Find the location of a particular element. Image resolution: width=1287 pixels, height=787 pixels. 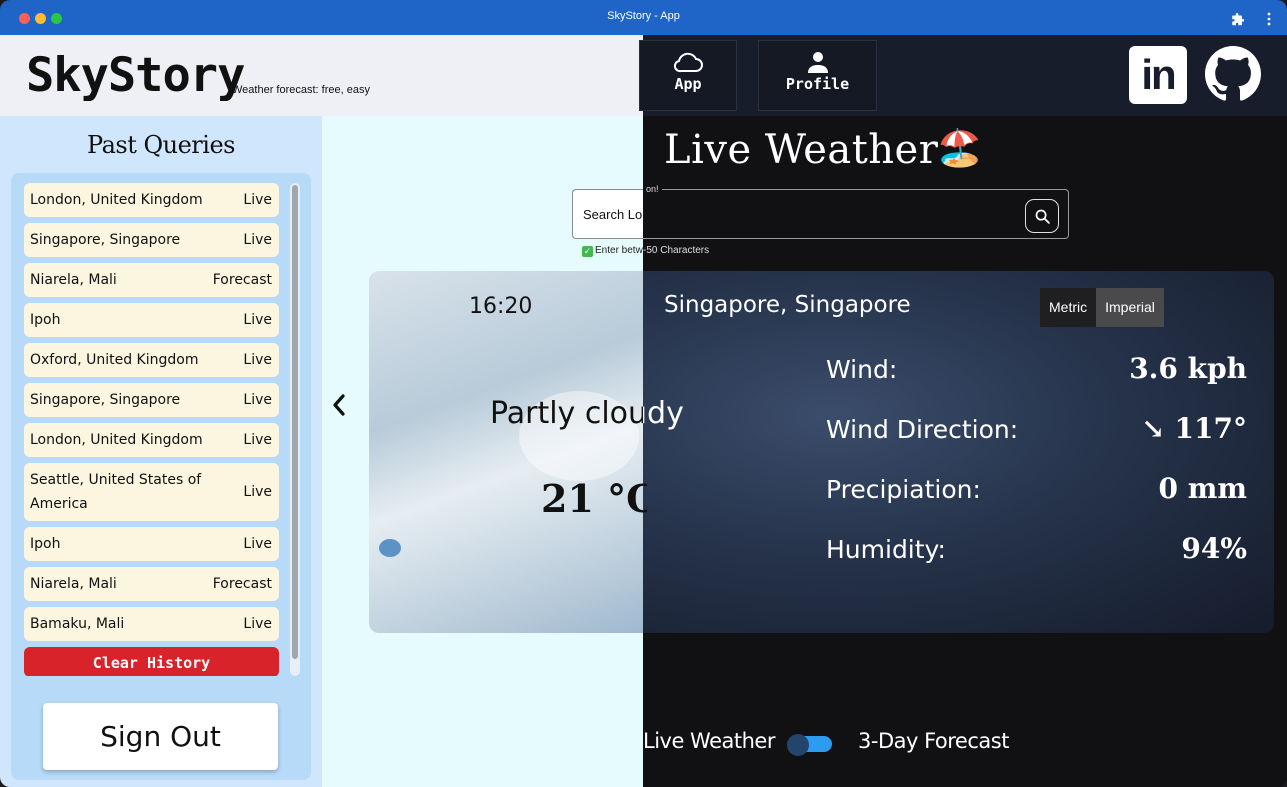

query-location: Oxford, United Kingdom is located at coordinates (114, 360).